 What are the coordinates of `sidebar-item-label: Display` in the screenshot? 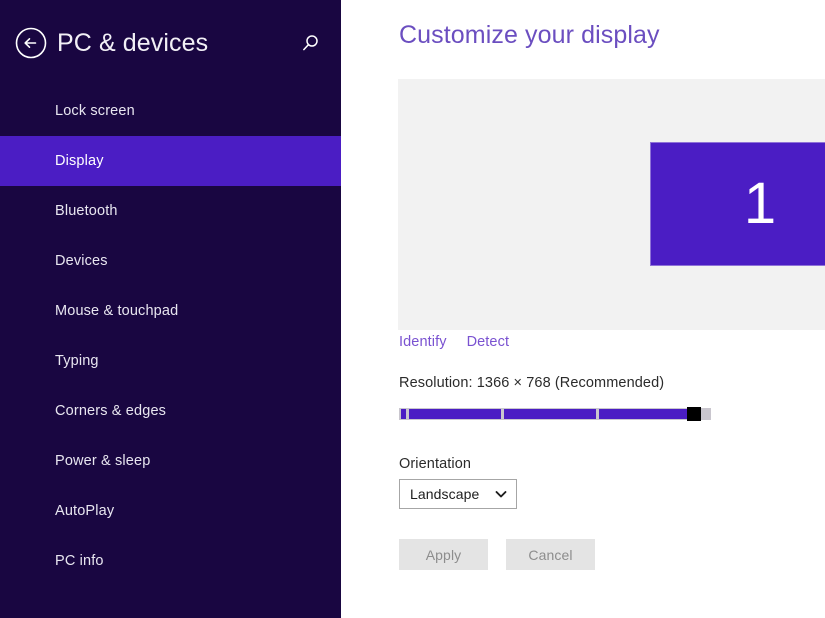 It's located at (79, 161).